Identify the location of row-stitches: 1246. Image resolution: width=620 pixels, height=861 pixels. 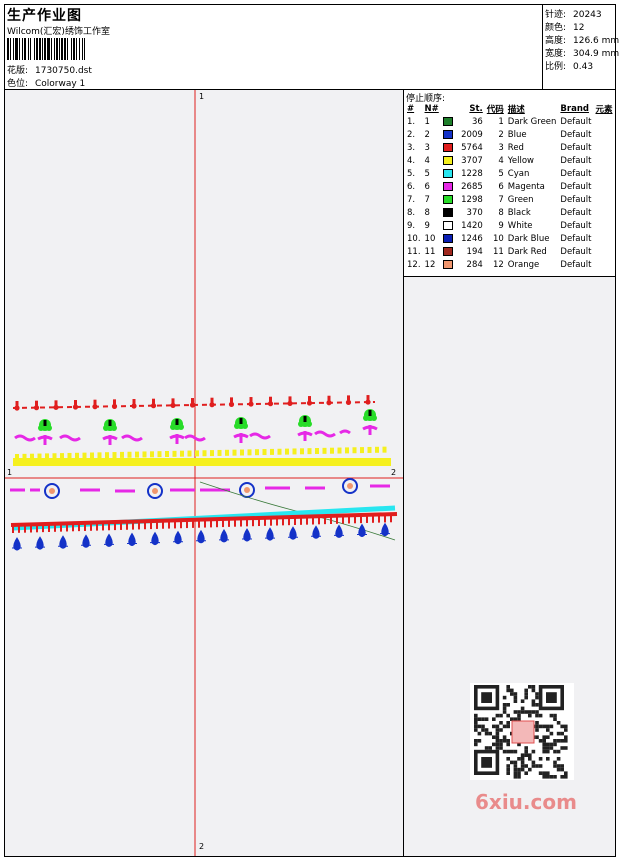
(463, 238).